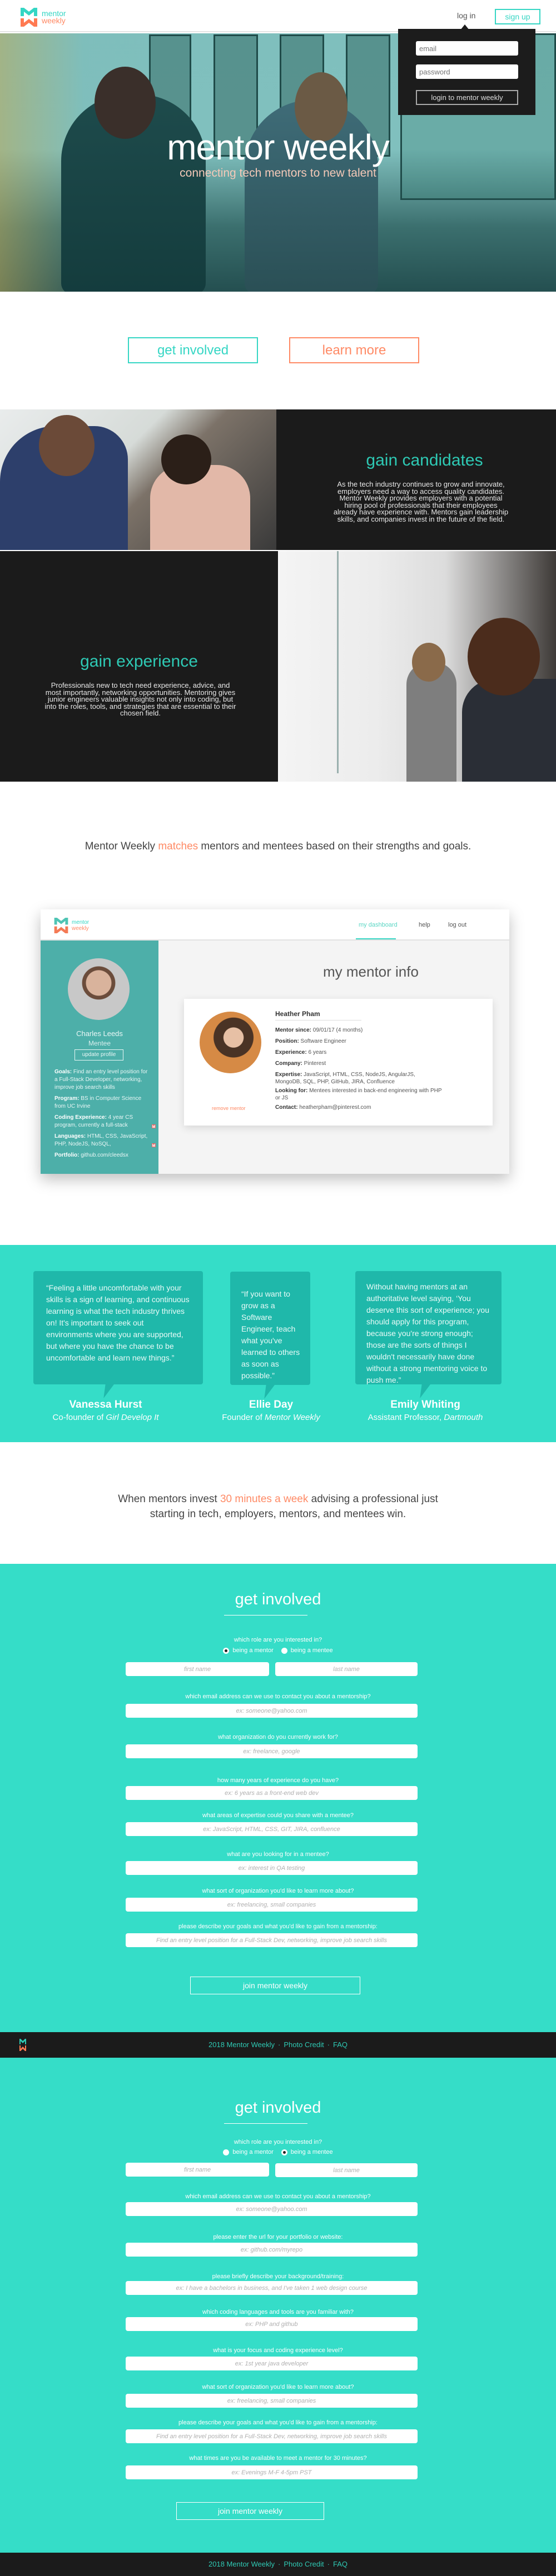  What do you see at coordinates (379, 925) in the screenshot?
I see `dashboard-nav-my-dashboard: my dashboard` at bounding box center [379, 925].